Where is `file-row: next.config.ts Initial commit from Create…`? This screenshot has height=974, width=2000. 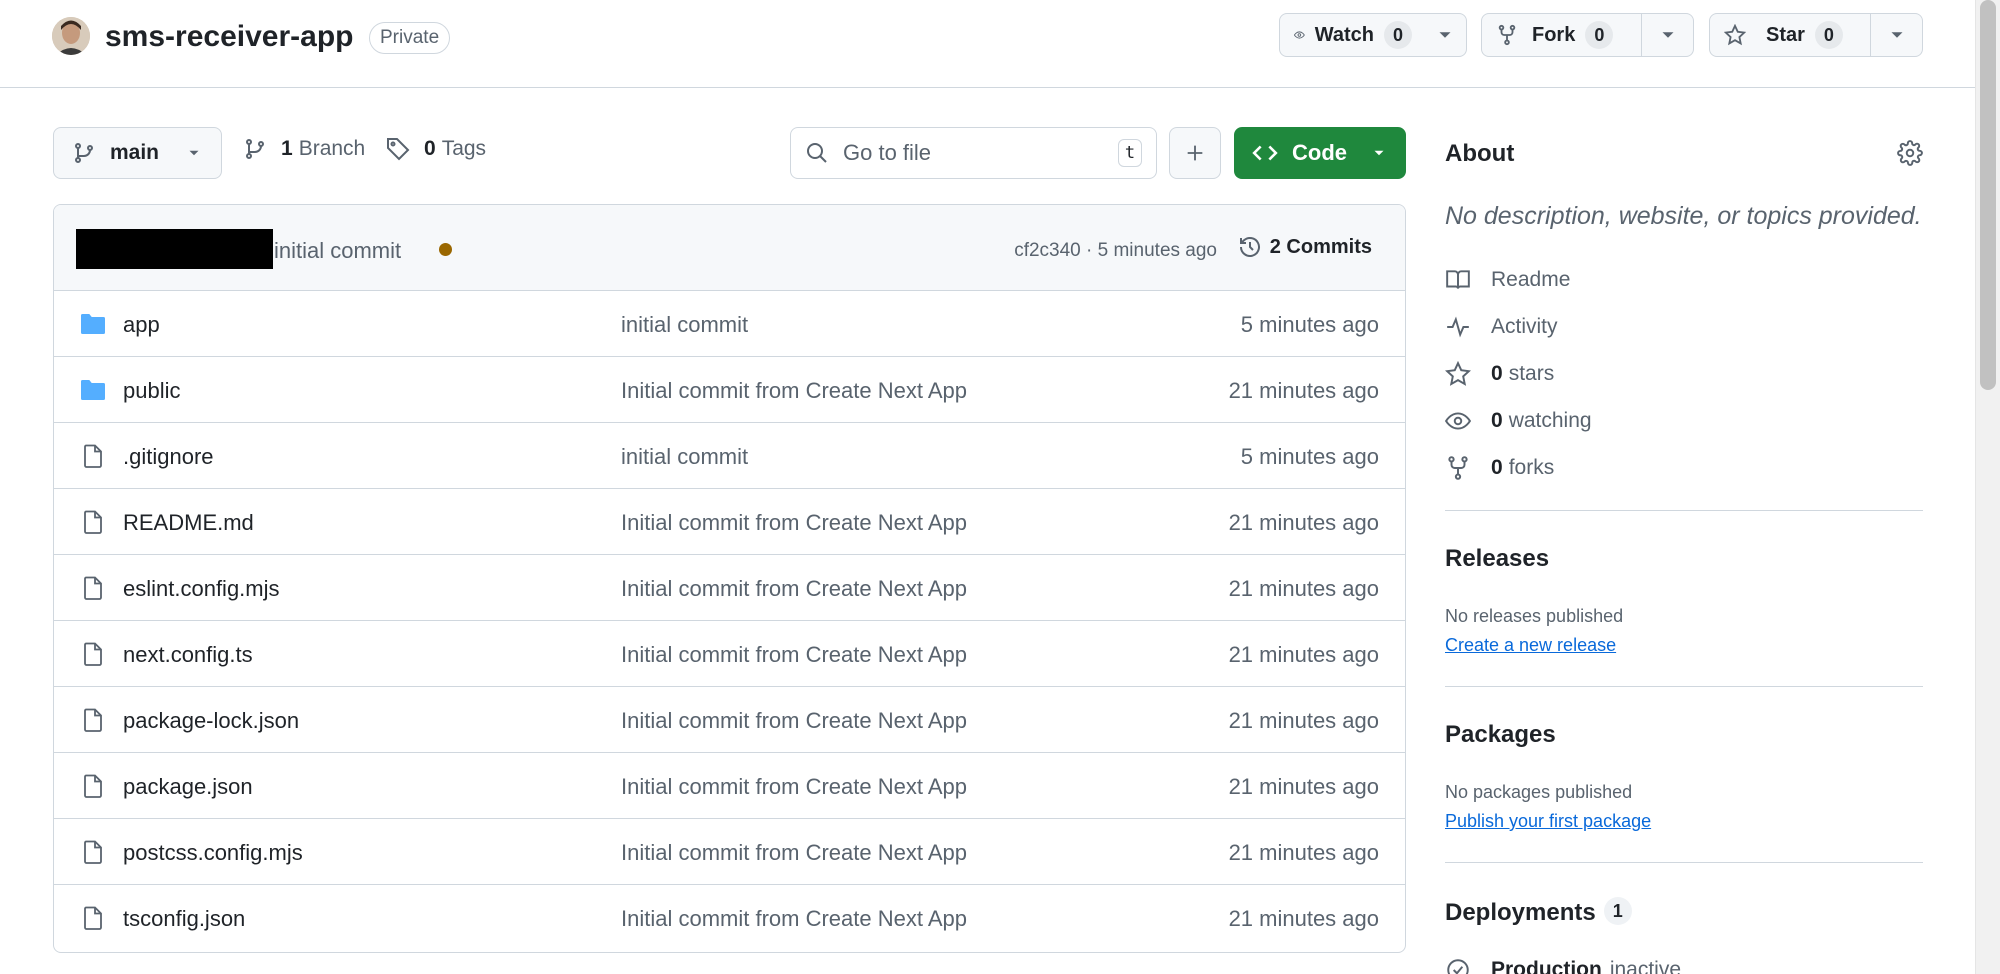
file-row: next.config.ts Initial commit from Create… is located at coordinates (729, 654).